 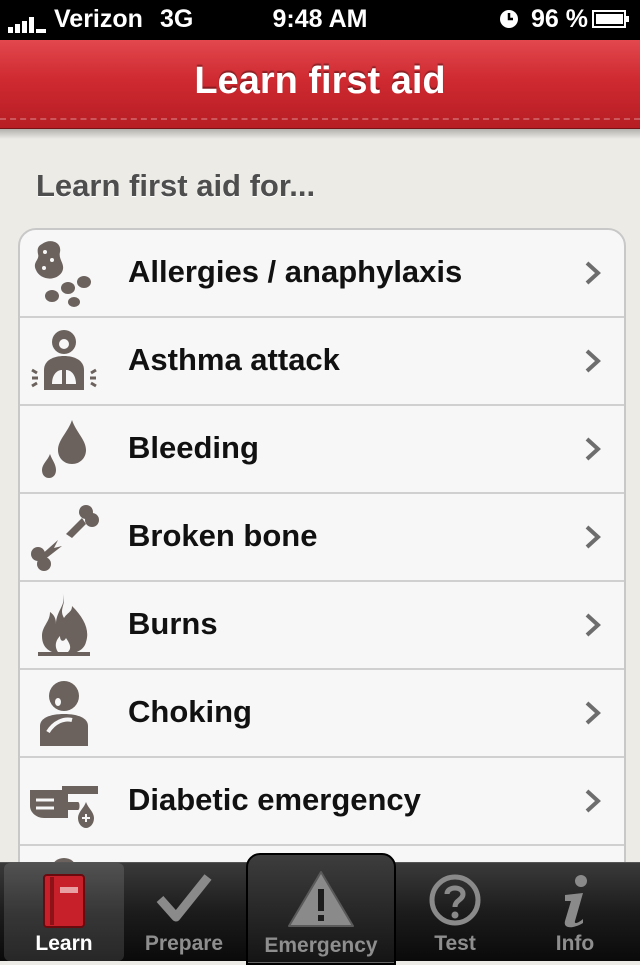 What do you see at coordinates (65, 538) in the screenshot?
I see `broken-bone-icon` at bounding box center [65, 538].